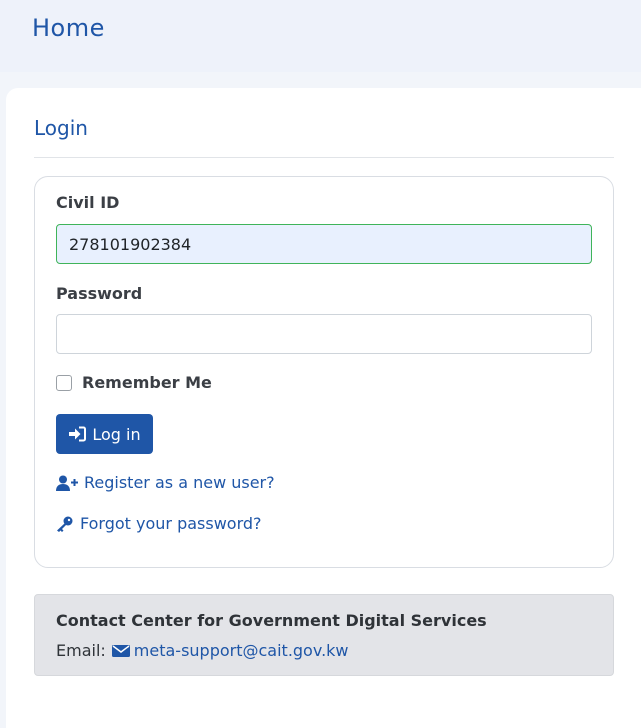  Describe the element at coordinates (68, 28) in the screenshot. I see `home-title: Home` at that location.